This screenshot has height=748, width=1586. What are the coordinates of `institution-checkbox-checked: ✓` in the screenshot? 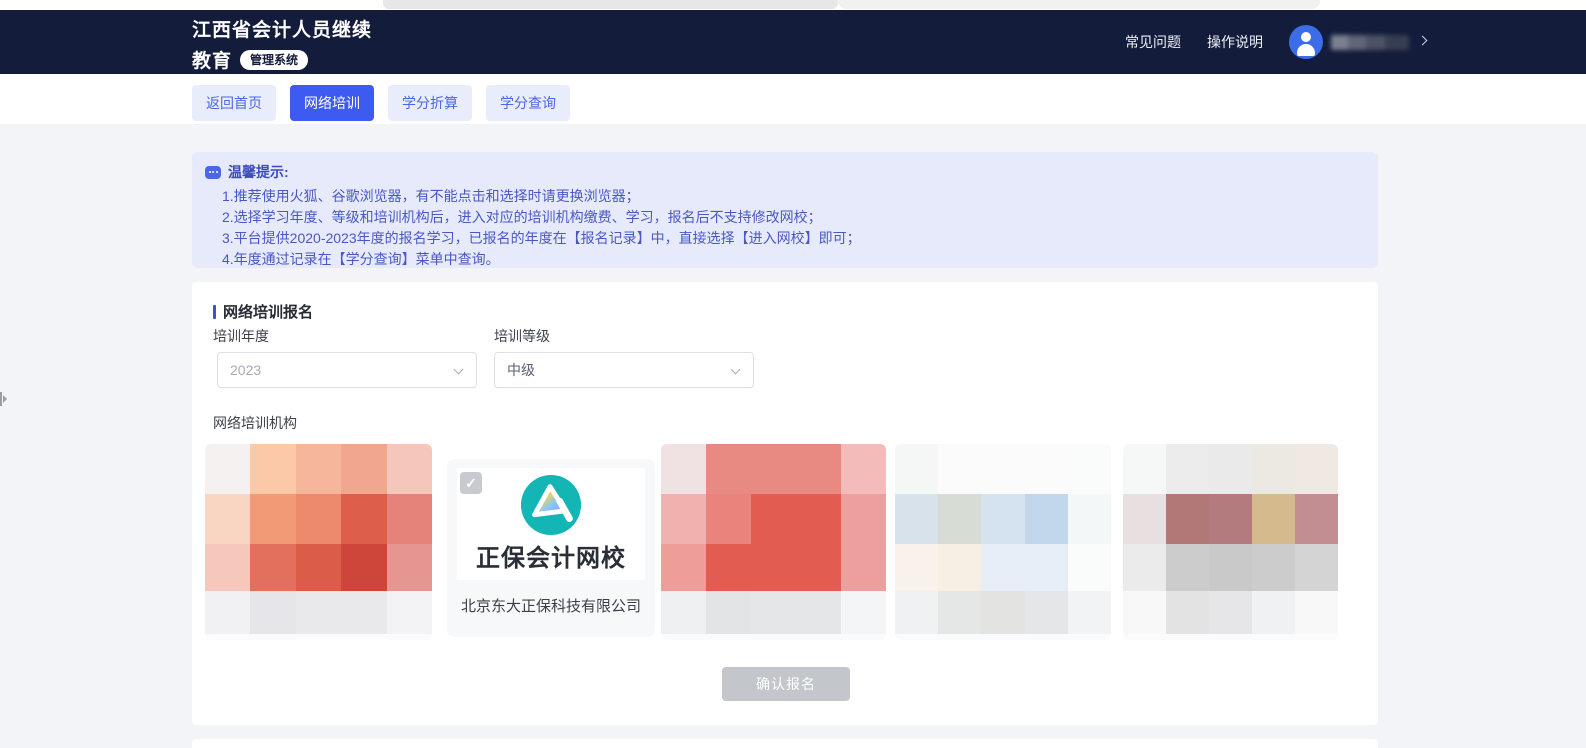 It's located at (471, 483).